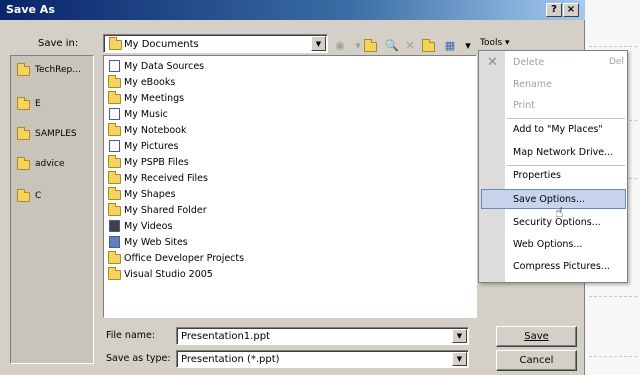 Image resolution: width=640 pixels, height=375 pixels. Describe the element at coordinates (148, 226) in the screenshot. I see `file-name: My Videos` at that location.